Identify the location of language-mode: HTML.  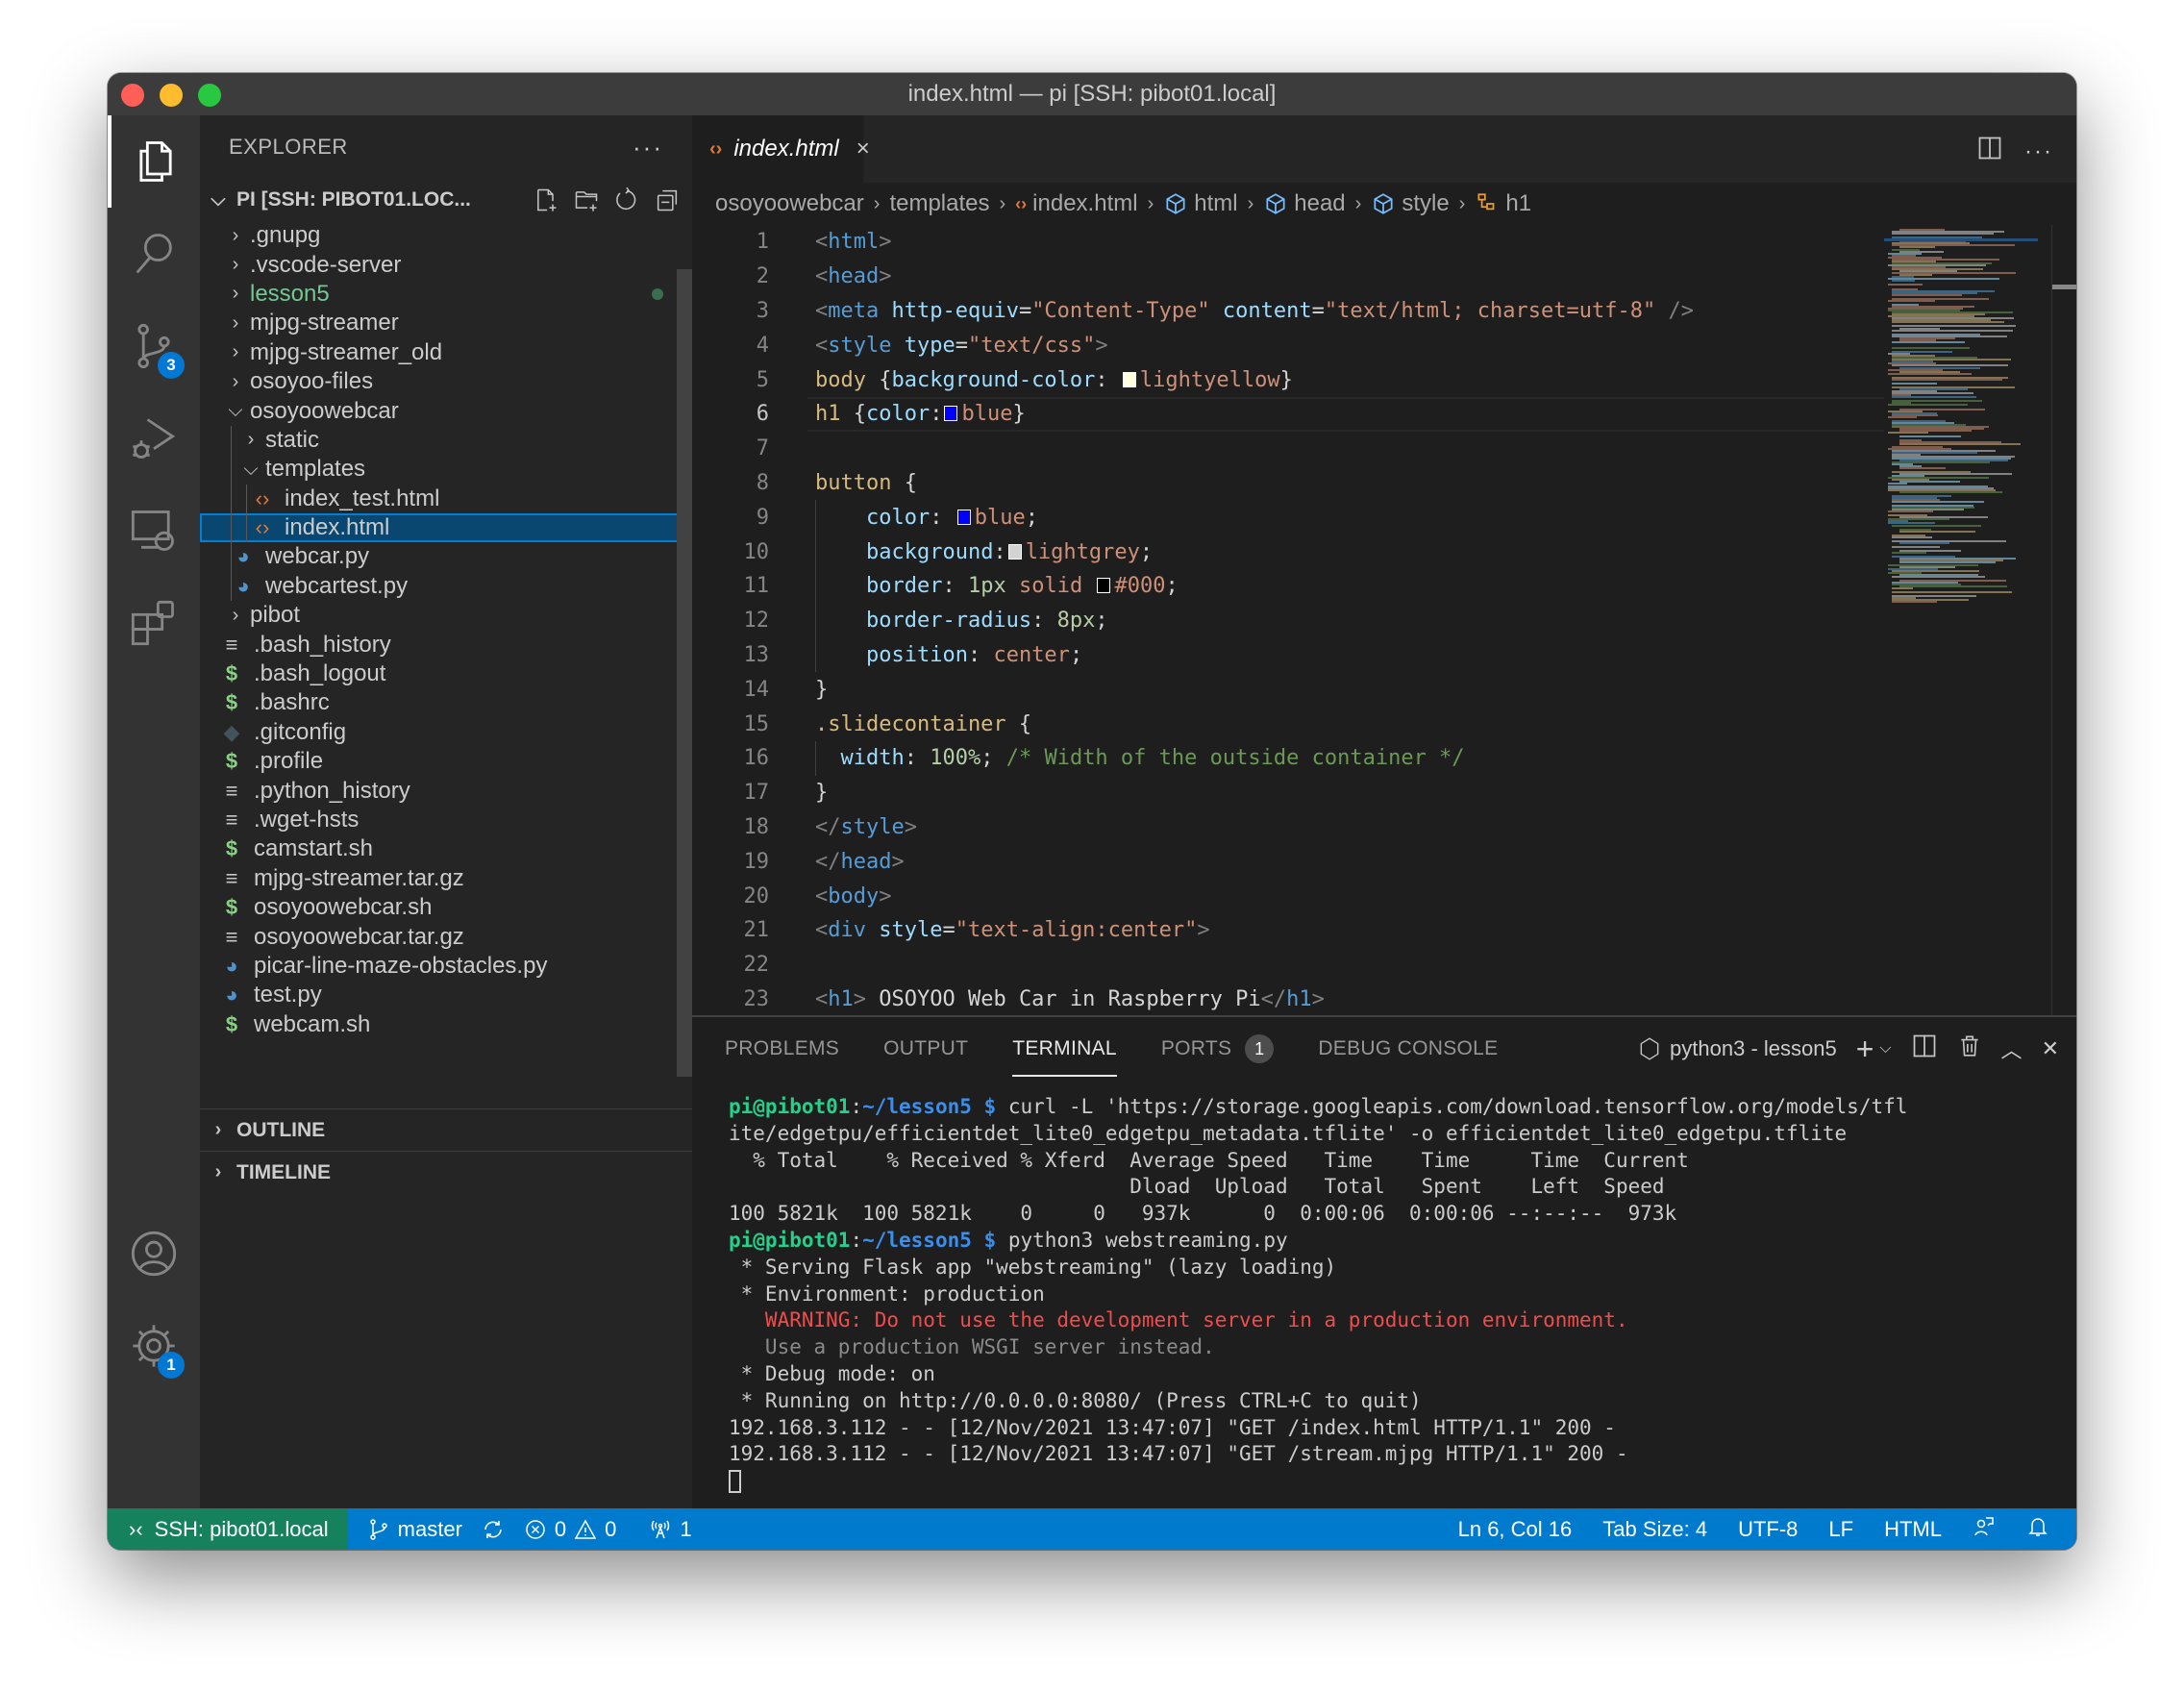
(1913, 1529).